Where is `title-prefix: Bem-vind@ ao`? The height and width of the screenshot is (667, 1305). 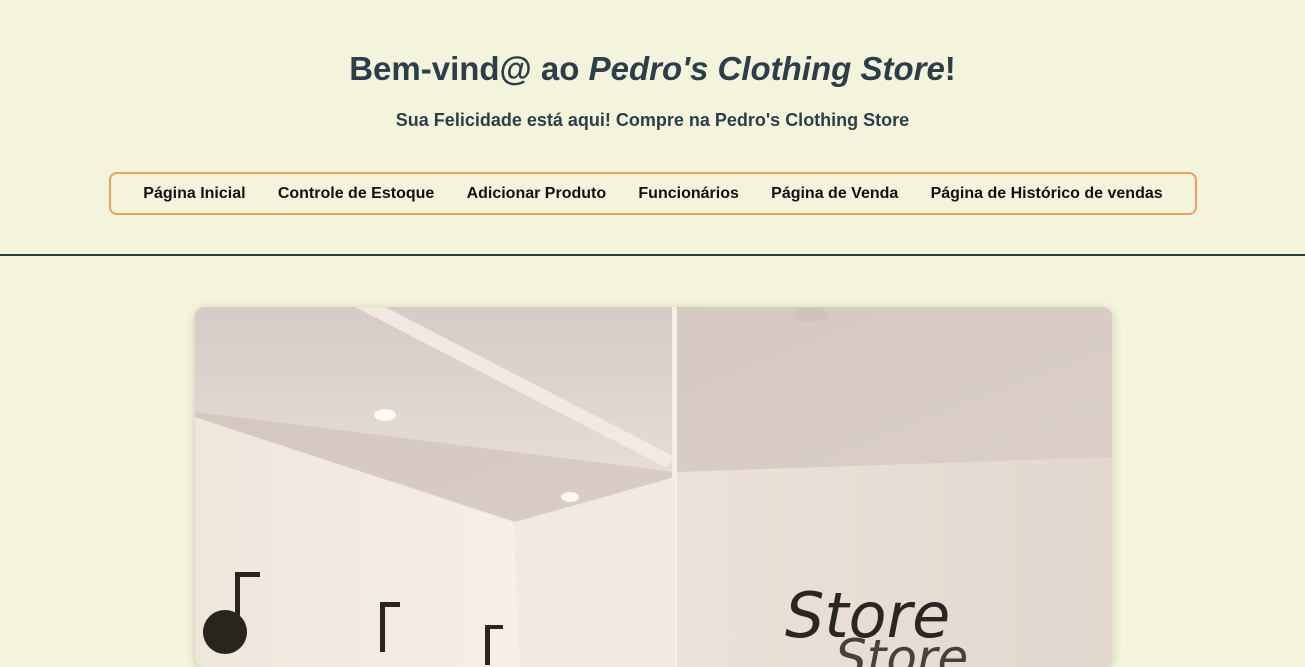
title-prefix: Bem-vind@ ao is located at coordinates (469, 68).